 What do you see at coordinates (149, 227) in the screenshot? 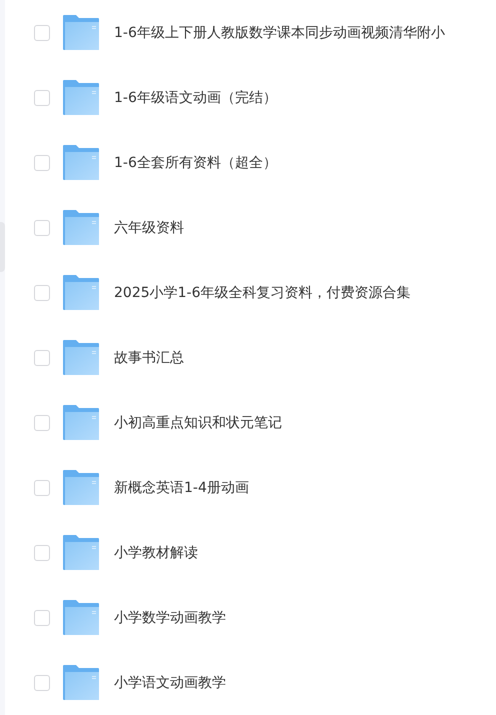
I see `folder-name: 六年级资料` at bounding box center [149, 227].